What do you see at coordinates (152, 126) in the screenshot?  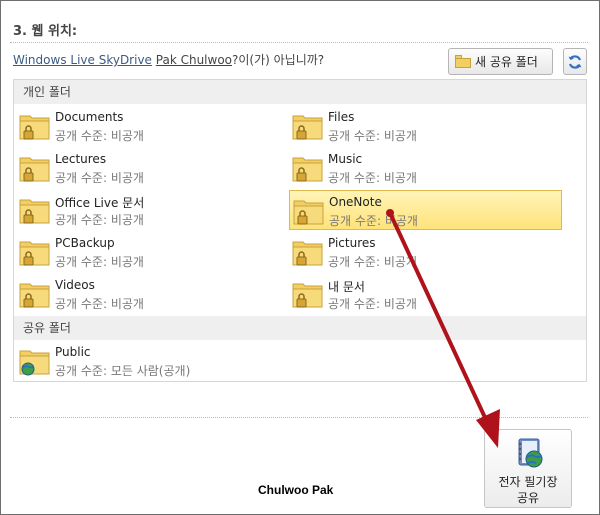 I see `folder-item: Documents 공개 수준: 비공개` at bounding box center [152, 126].